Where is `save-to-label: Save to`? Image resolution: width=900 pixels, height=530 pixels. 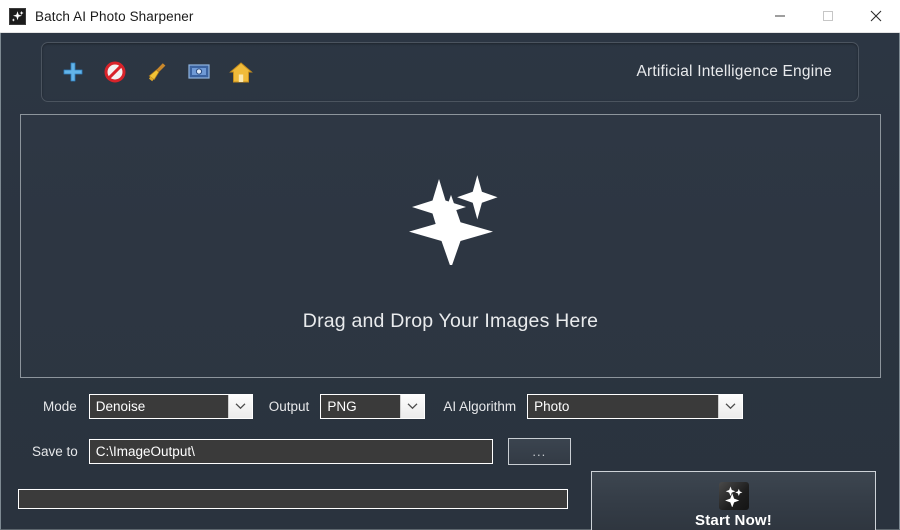 save-to-label: Save to is located at coordinates (55, 451).